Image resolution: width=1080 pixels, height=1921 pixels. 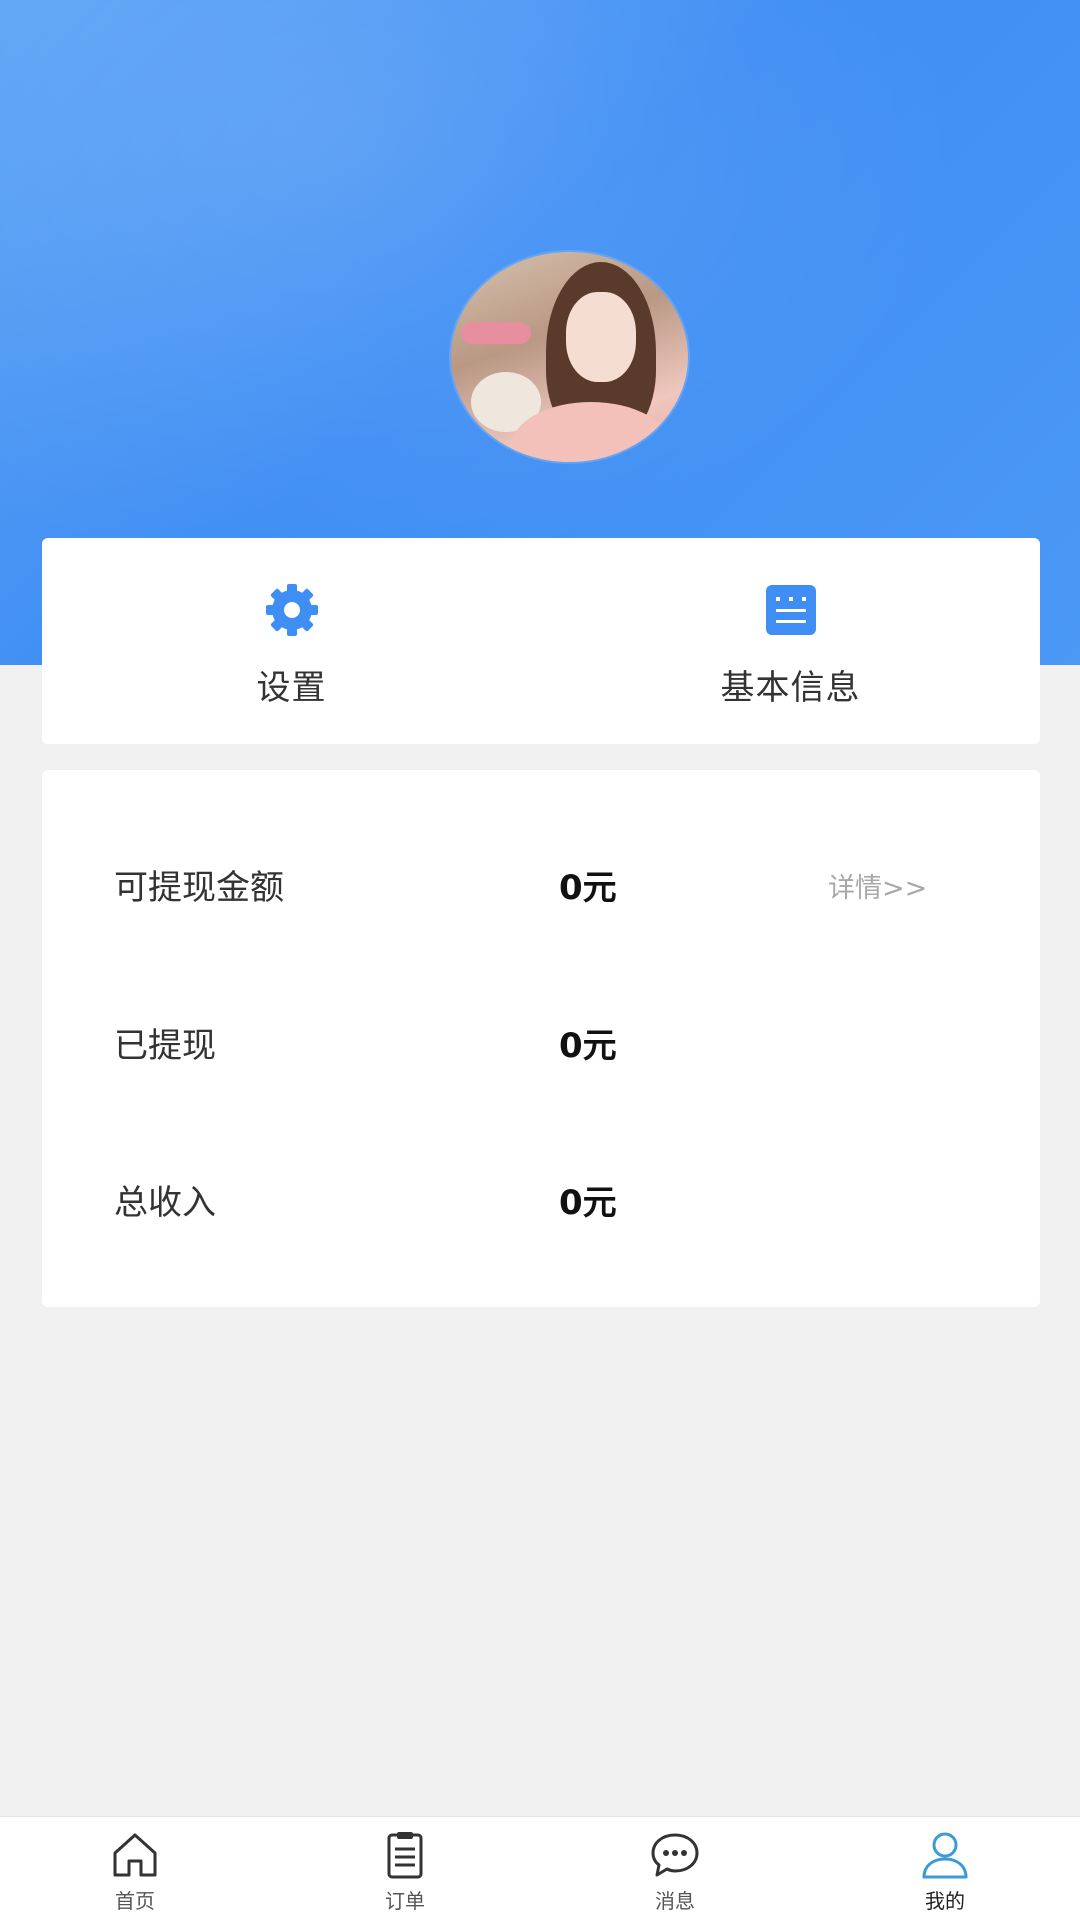 I want to click on tab-home-label: 首页, so click(x=135, y=1901).